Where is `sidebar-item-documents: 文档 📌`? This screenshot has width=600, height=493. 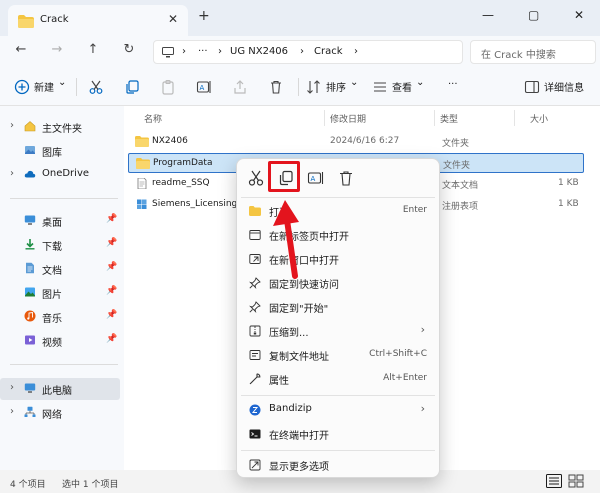 sidebar-item-documents: 文档 📌 is located at coordinates (60, 269).